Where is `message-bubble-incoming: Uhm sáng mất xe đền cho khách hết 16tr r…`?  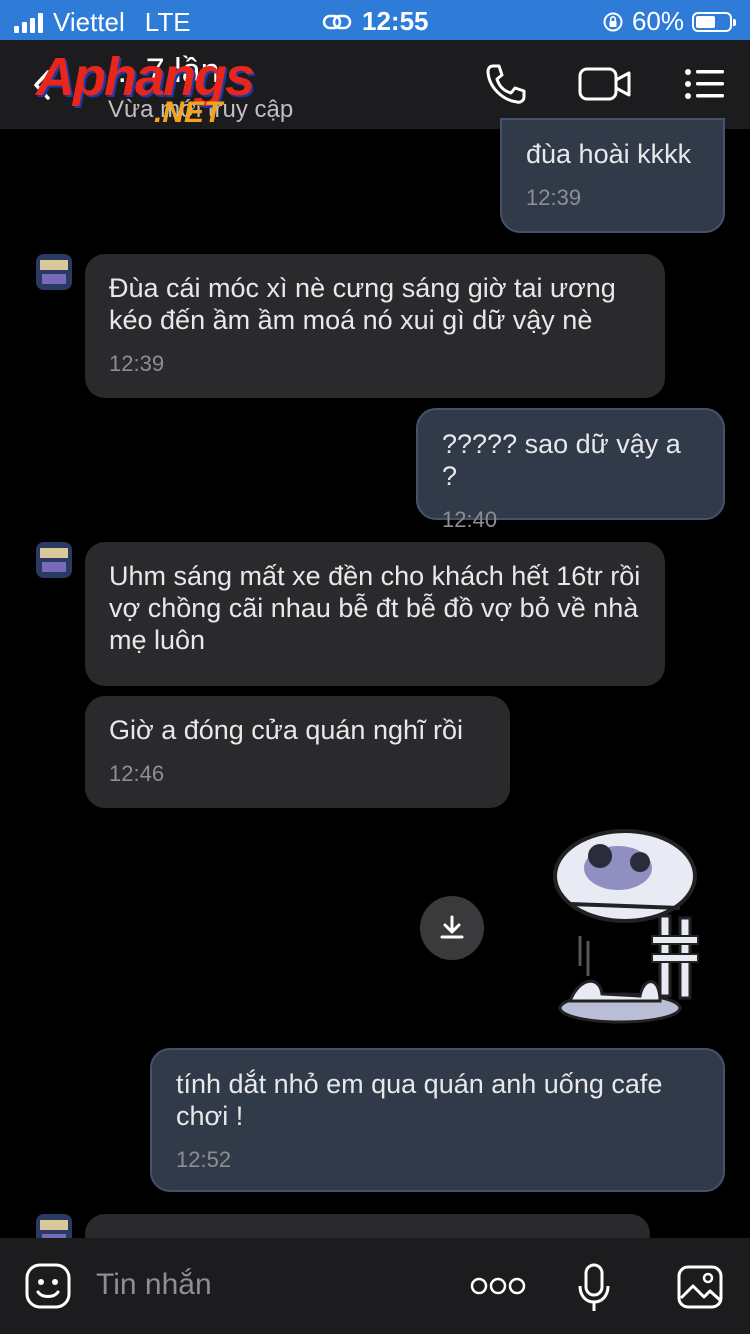 message-bubble-incoming: Uhm sáng mất xe đền cho khách hết 16tr r… is located at coordinates (375, 614).